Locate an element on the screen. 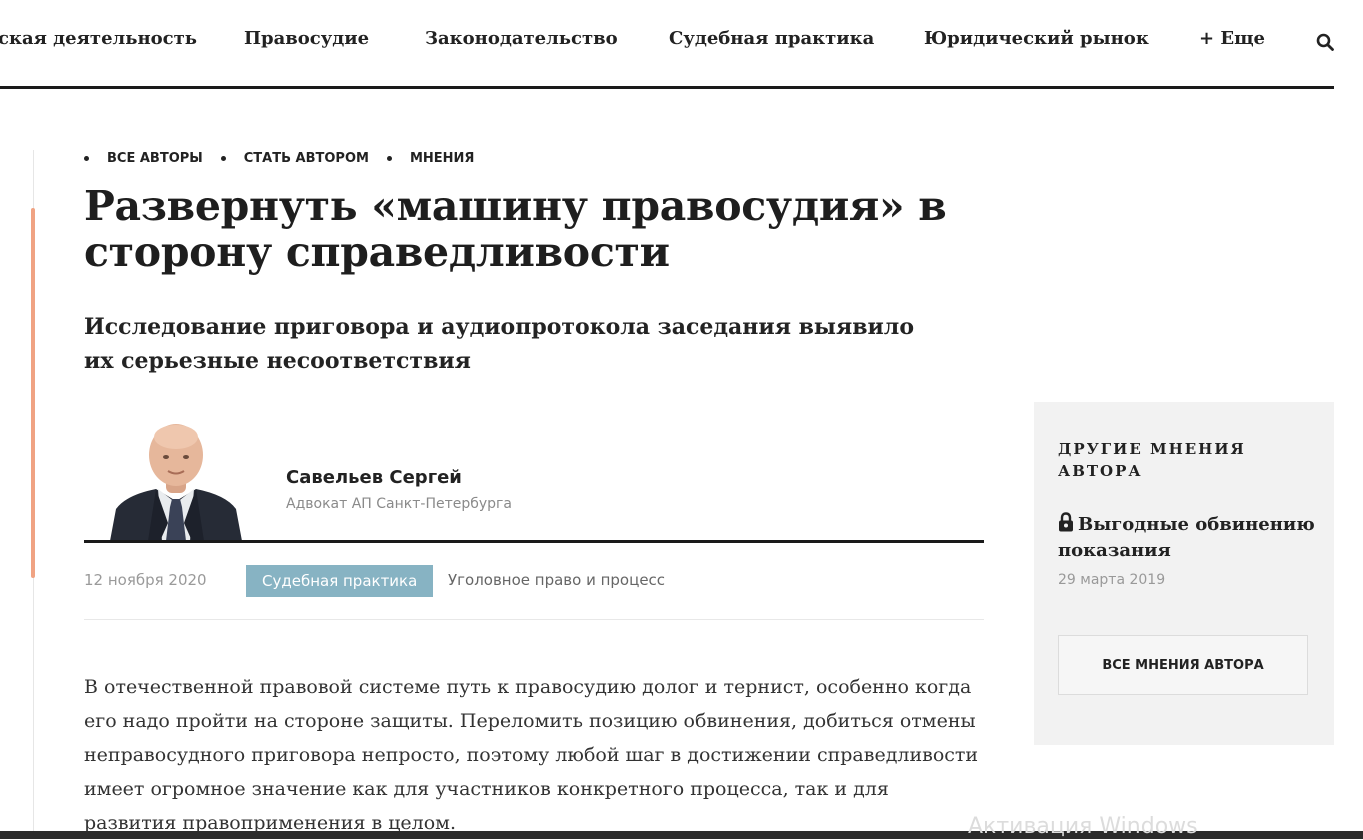 This screenshot has height=840, width=1363. author-divider is located at coordinates (534, 541).